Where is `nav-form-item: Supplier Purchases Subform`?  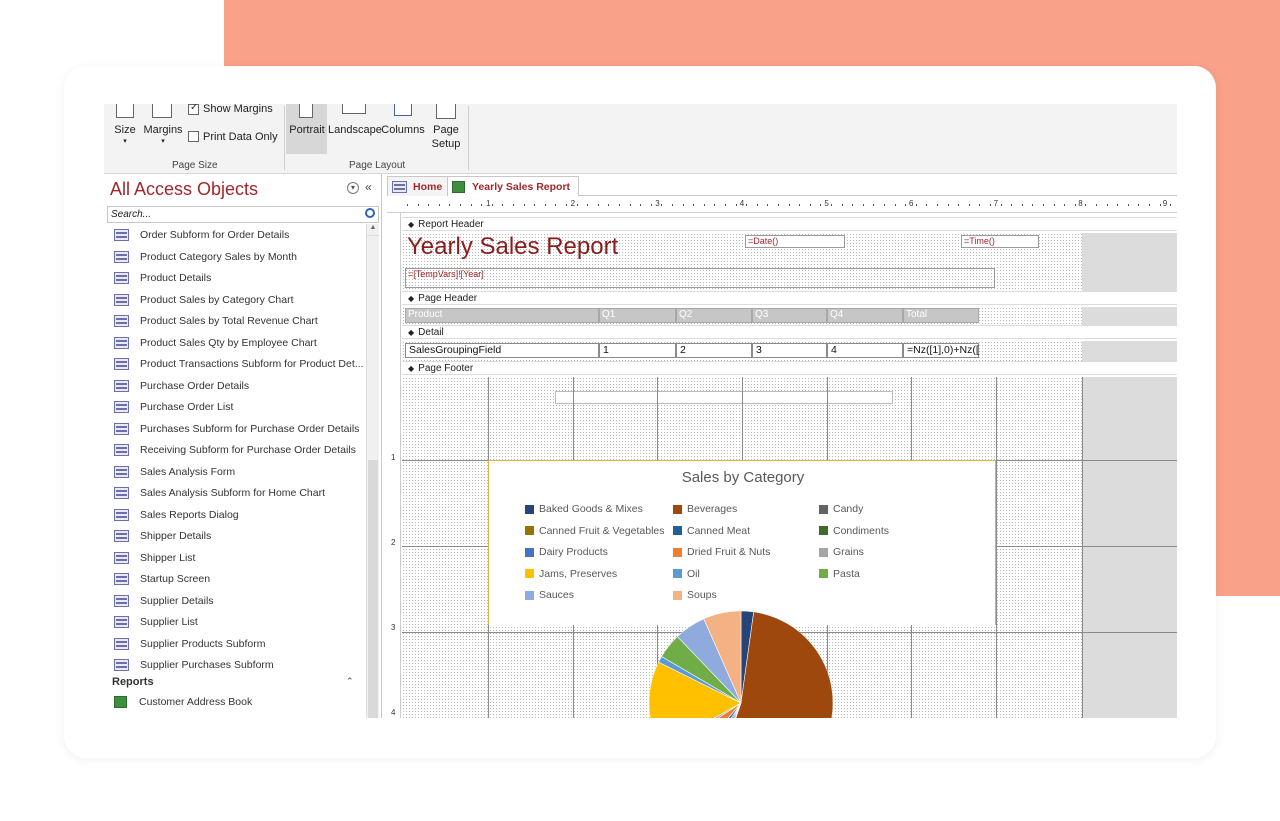 nav-form-item: Supplier Purchases Subform is located at coordinates (194, 665).